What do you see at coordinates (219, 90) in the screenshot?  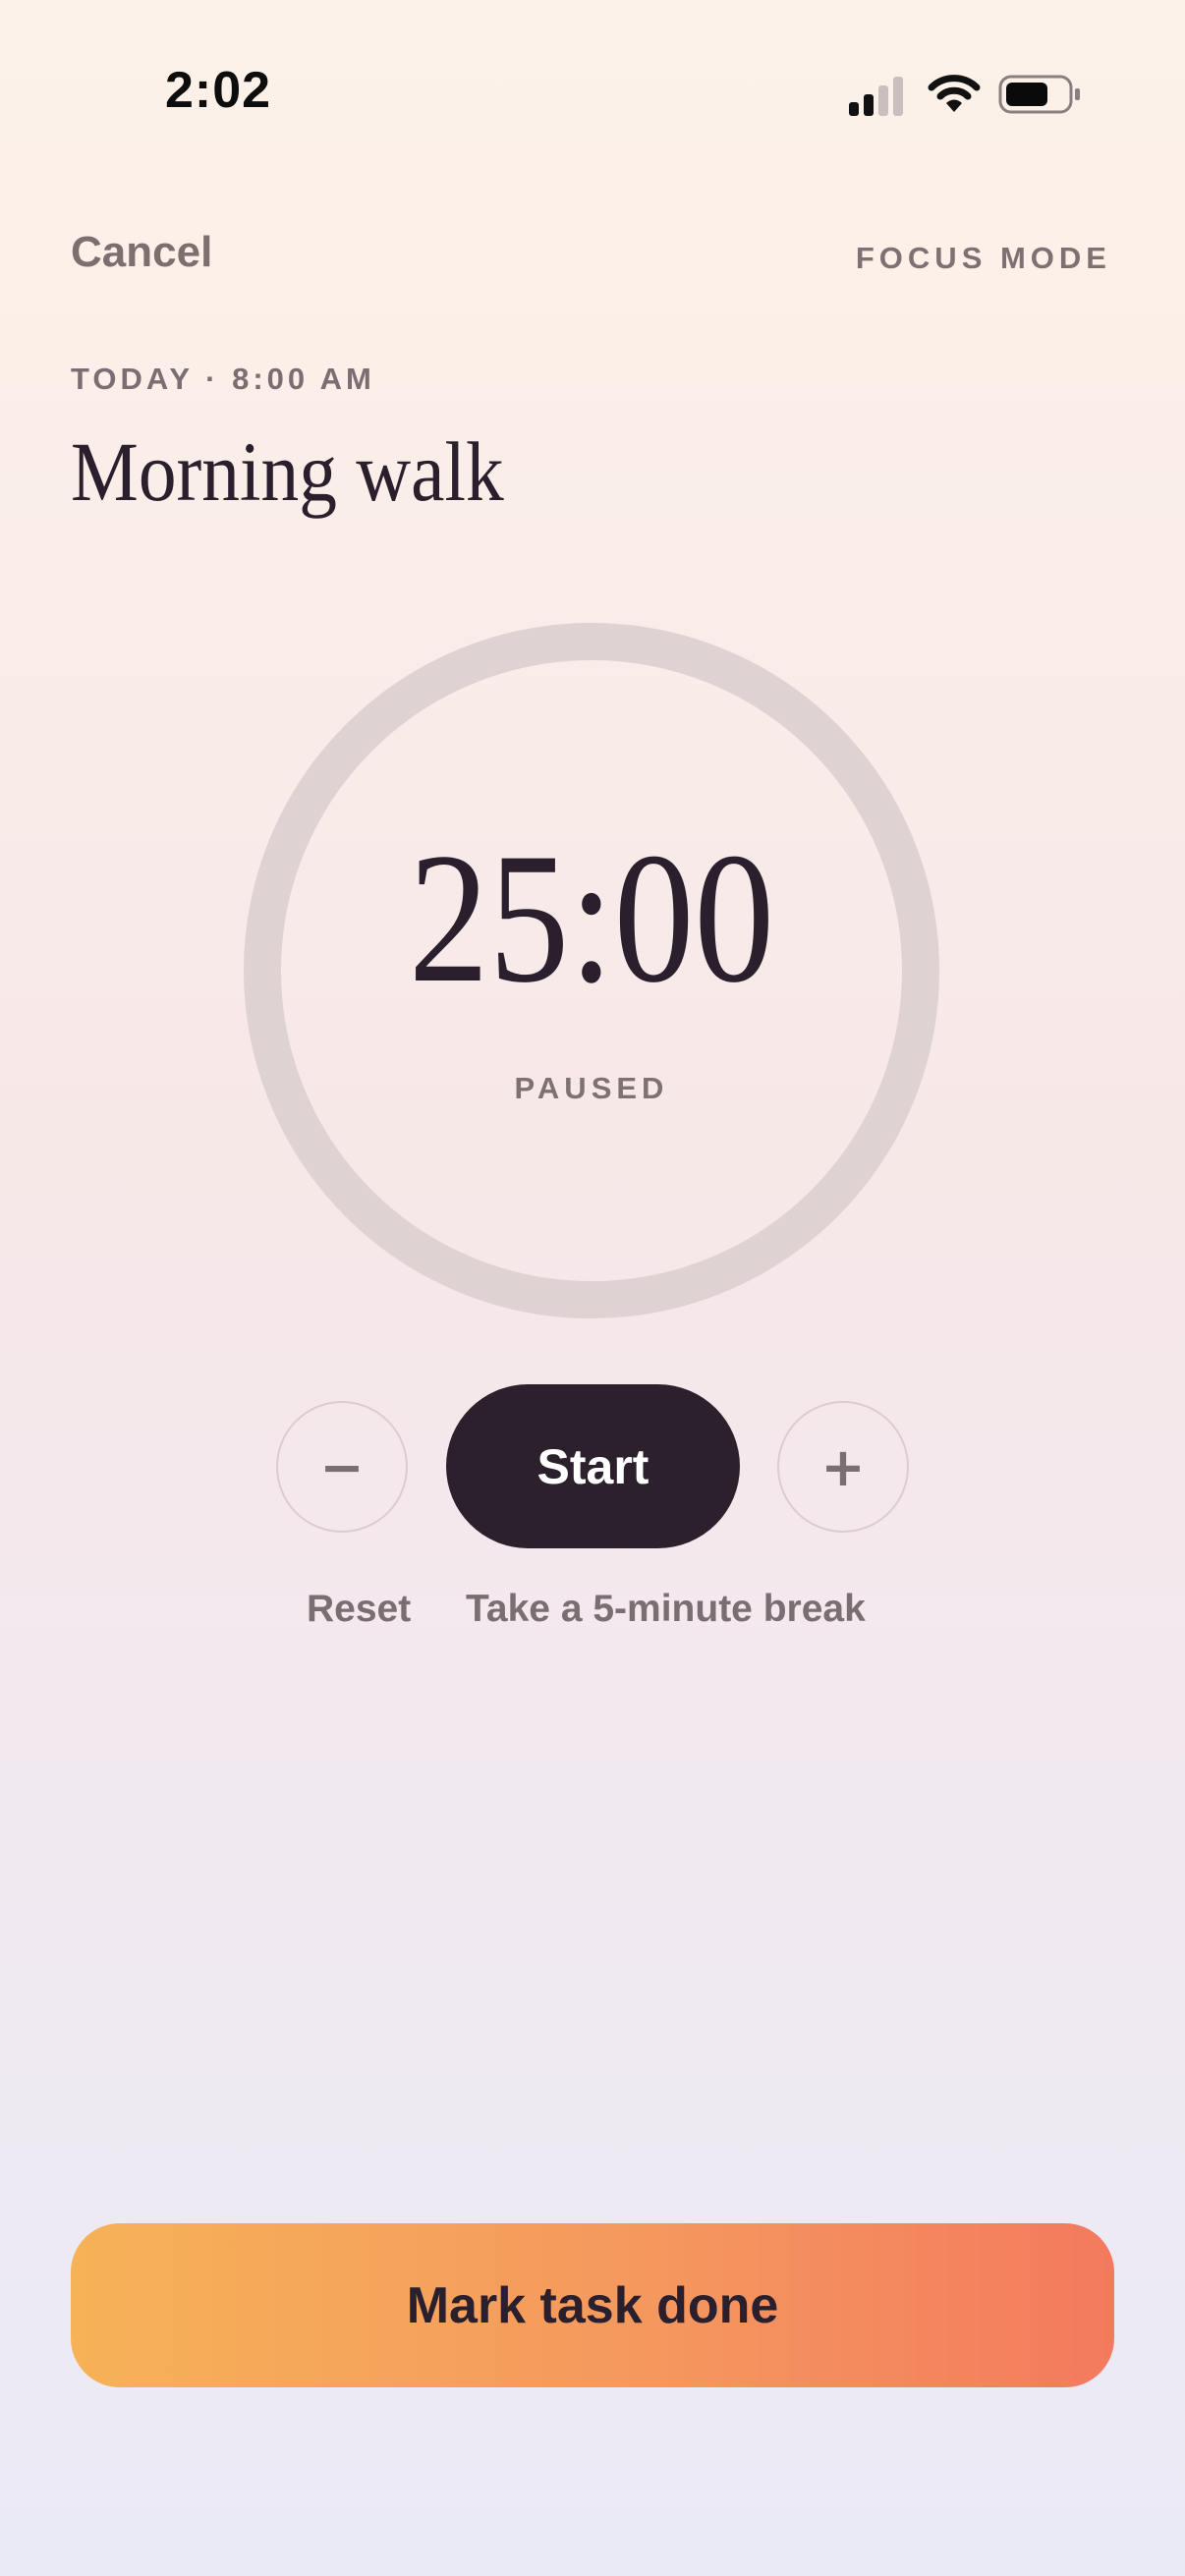 I see `status-bar-time: 2:02` at bounding box center [219, 90].